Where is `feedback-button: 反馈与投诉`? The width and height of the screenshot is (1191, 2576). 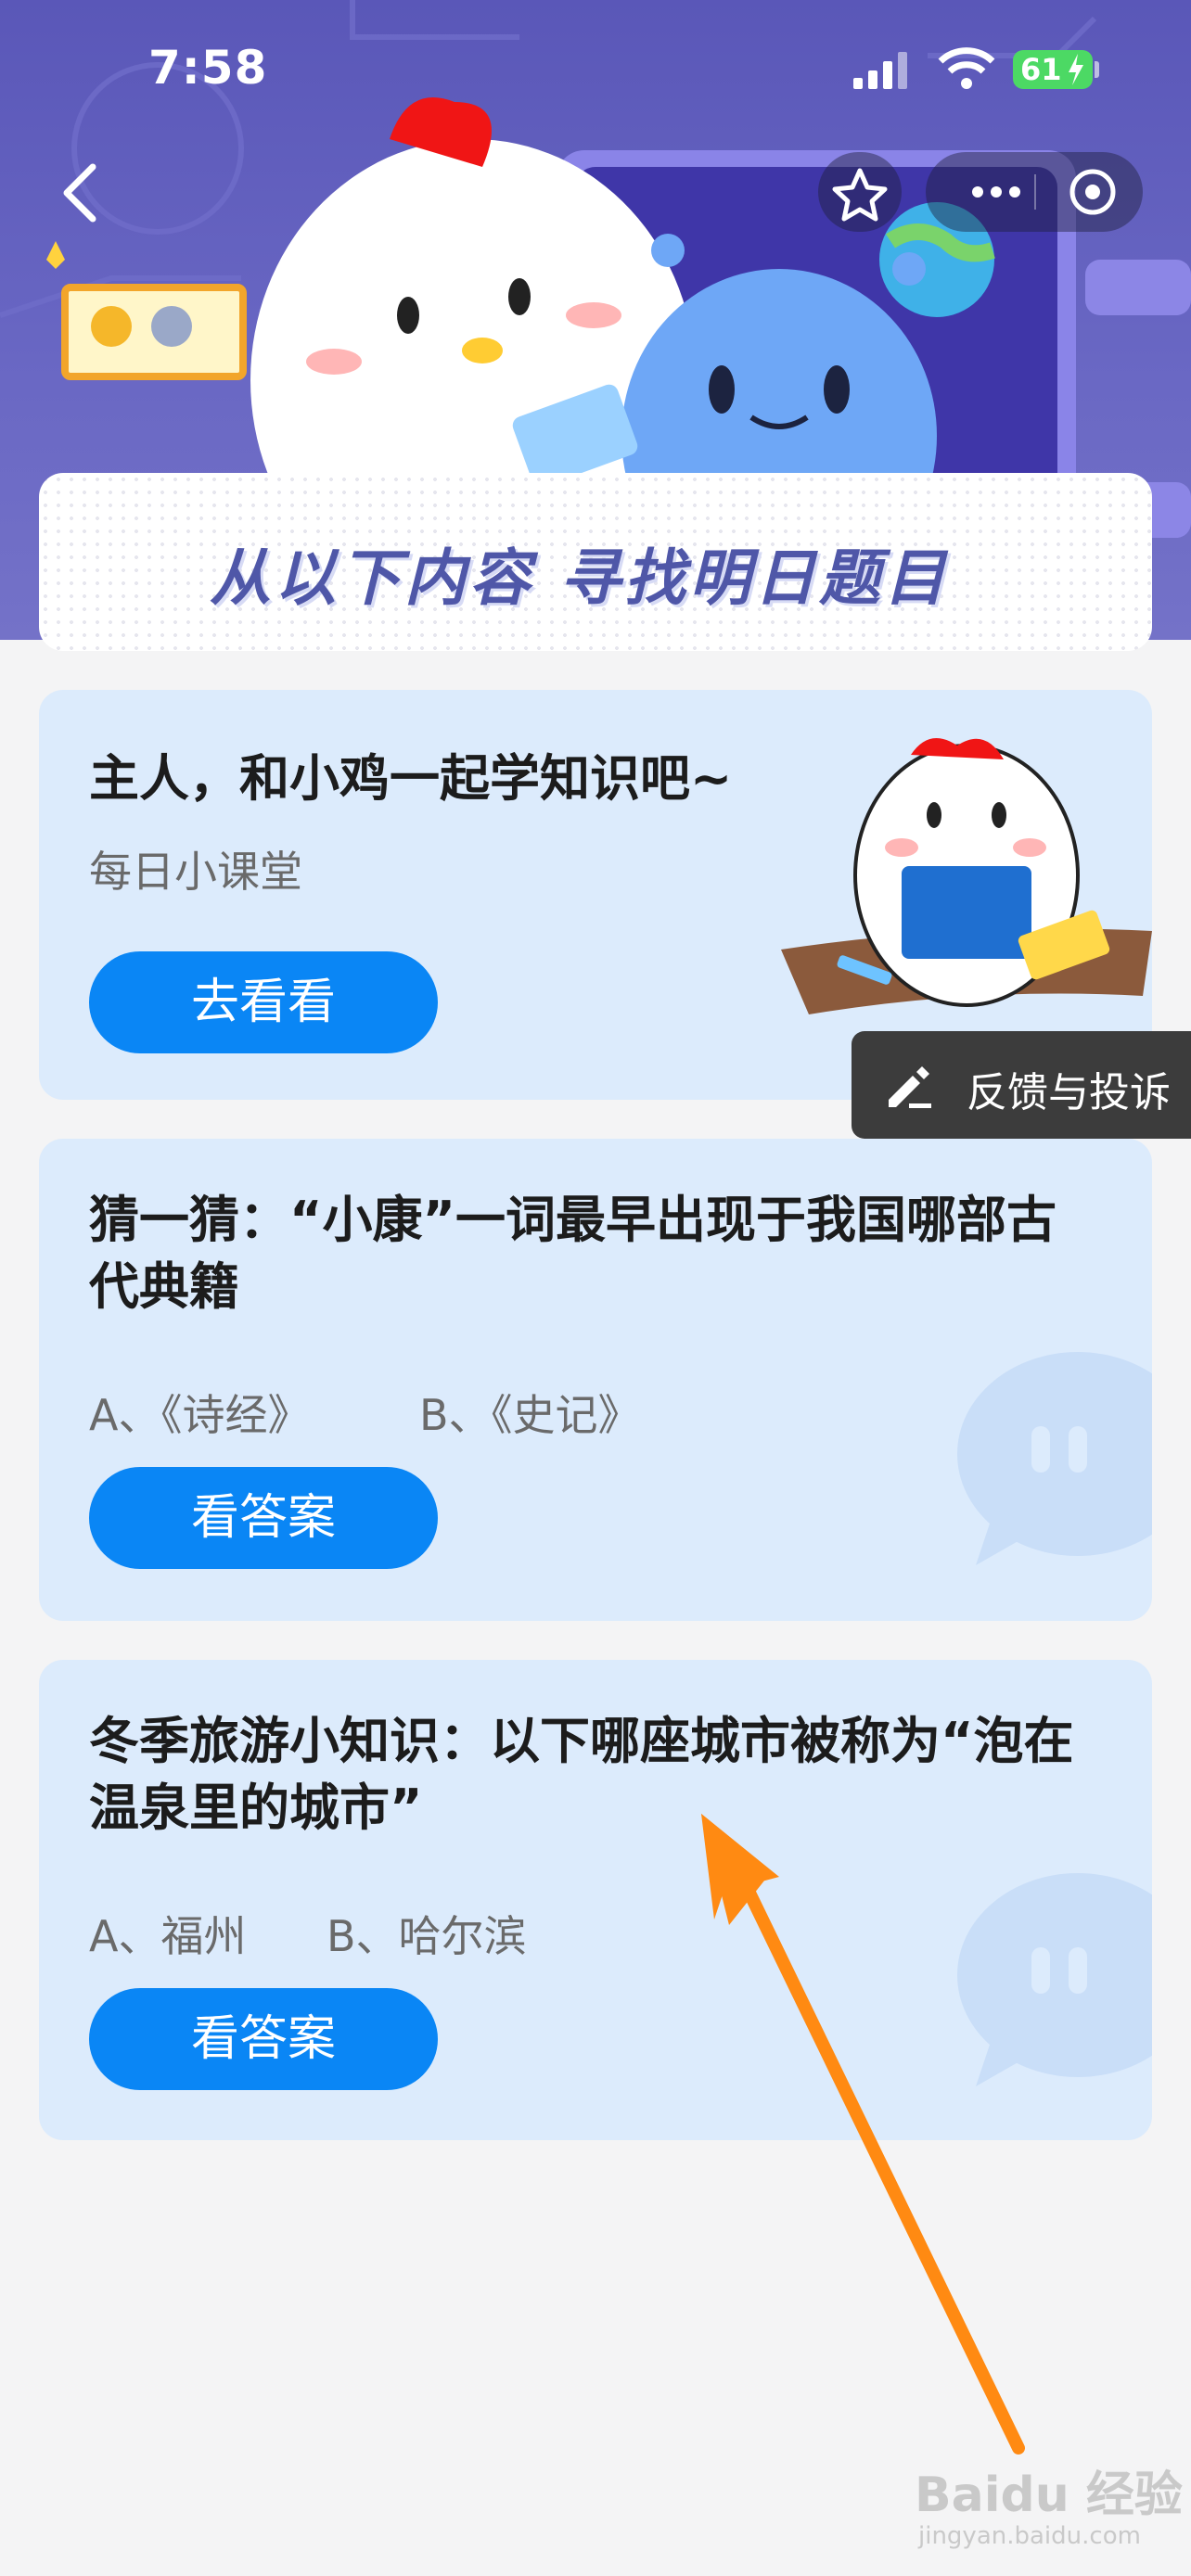
feedback-button: 反馈与投诉 is located at coordinates (1022, 1085).